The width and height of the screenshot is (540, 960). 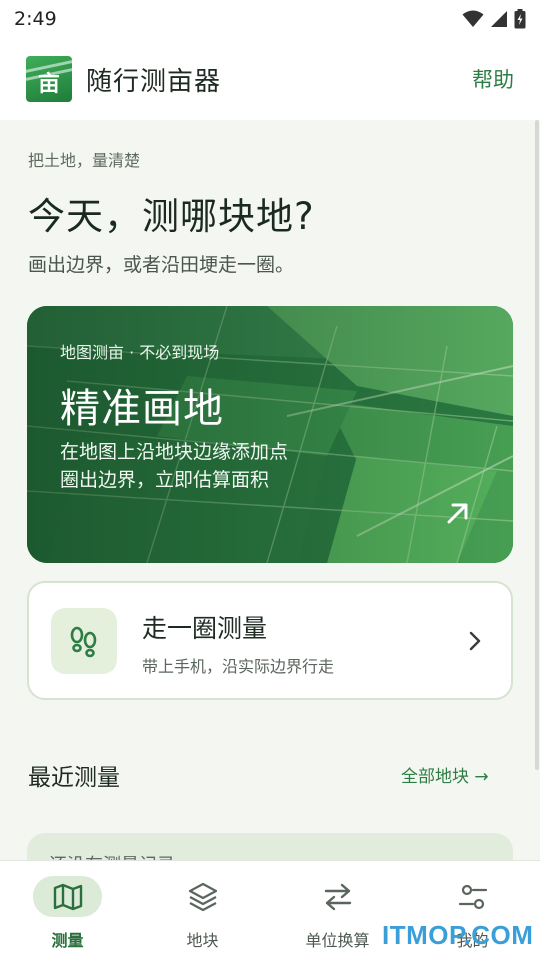 I want to click on status-bar: 2:49, so click(x=270, y=19).